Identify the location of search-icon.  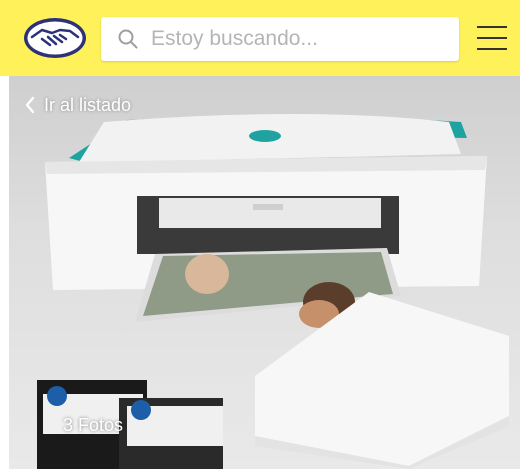
(128, 39).